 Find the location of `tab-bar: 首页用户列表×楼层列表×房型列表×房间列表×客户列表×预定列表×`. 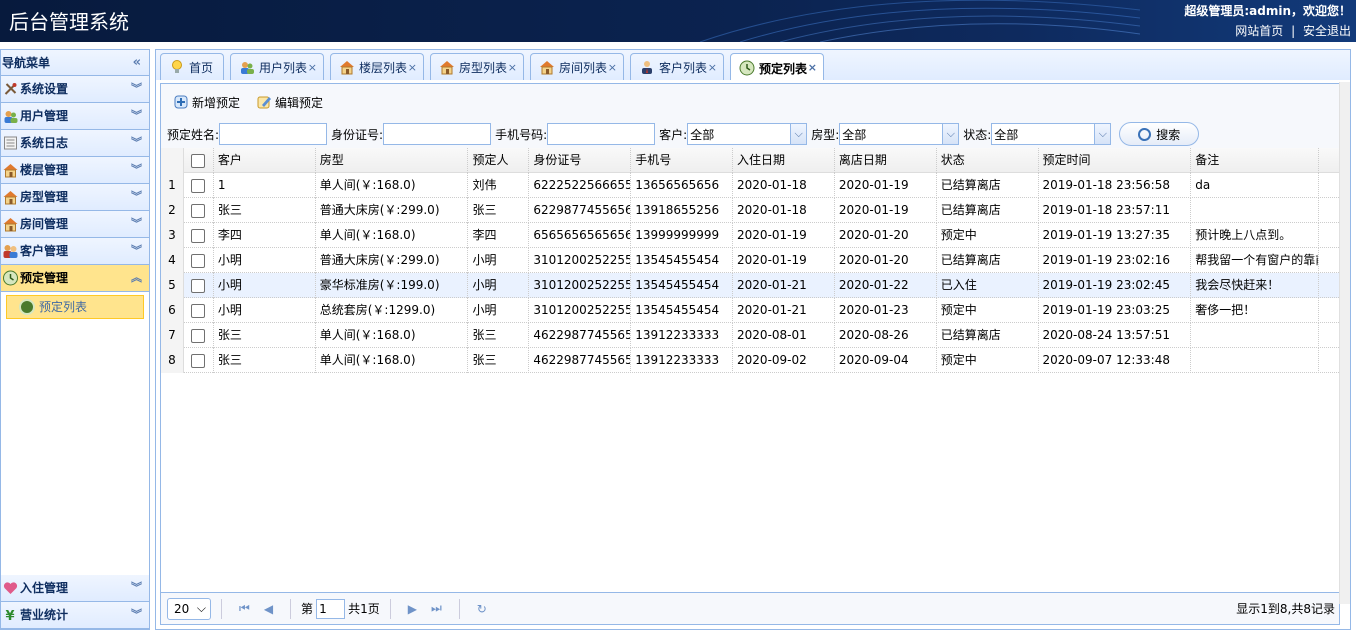

tab-bar: 首页用户列表×楼层列表×房型列表×房间列表×客户列表×预定列表× is located at coordinates (753, 65).